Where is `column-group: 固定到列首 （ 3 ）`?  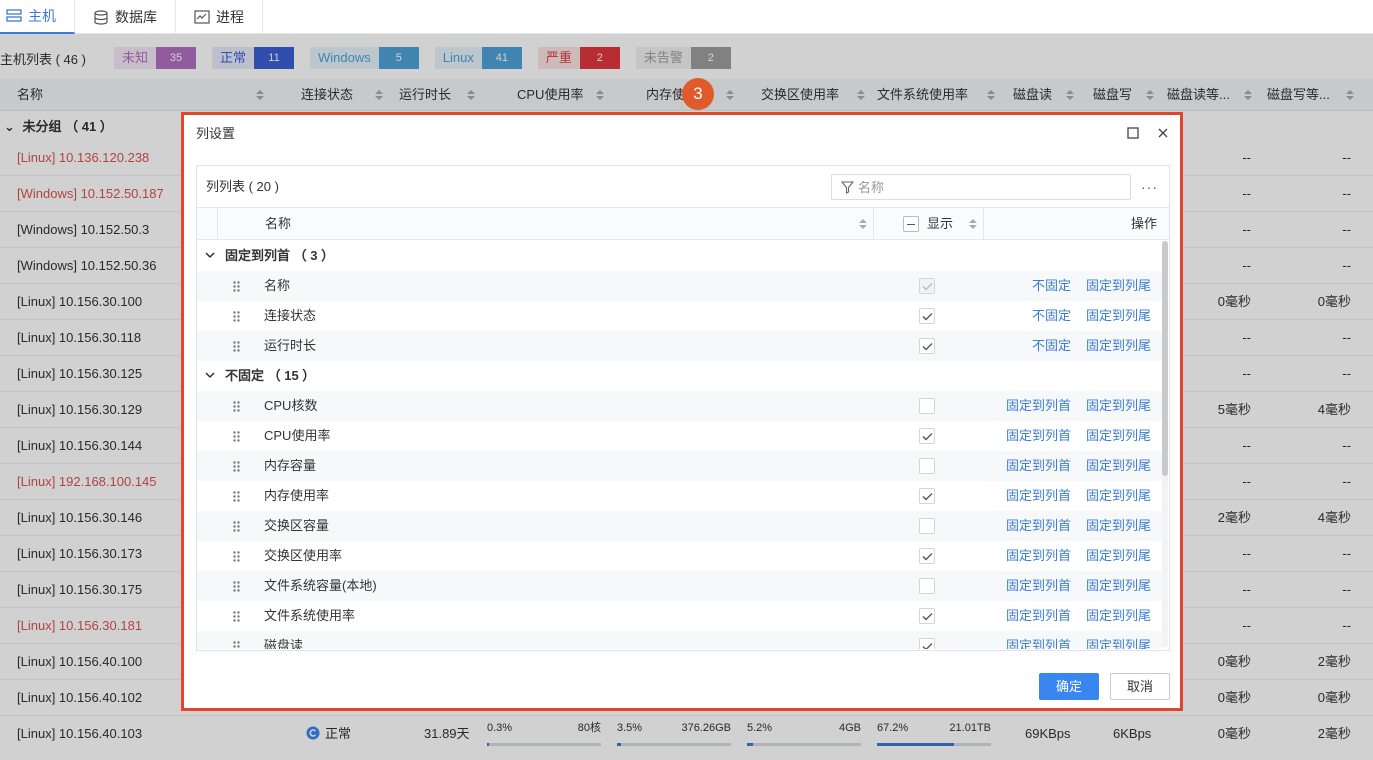 column-group: 固定到列首 （ 3 ） is located at coordinates (680, 256).